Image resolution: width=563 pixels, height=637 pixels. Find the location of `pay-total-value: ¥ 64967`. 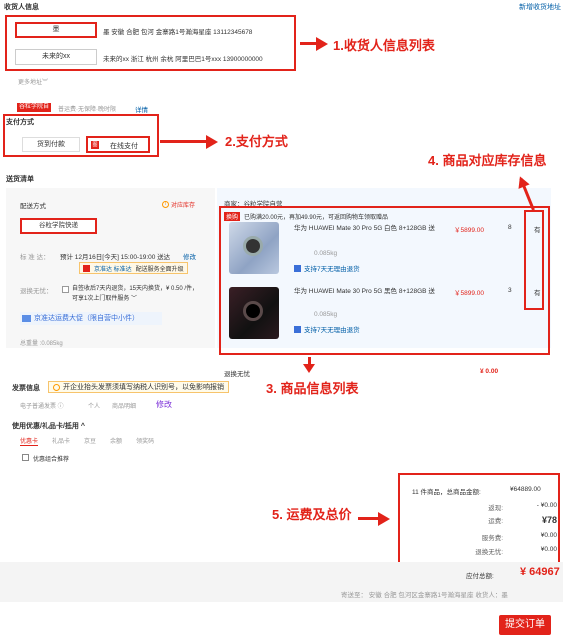

pay-total-value: ¥ 64967 is located at coordinates (540, 572).